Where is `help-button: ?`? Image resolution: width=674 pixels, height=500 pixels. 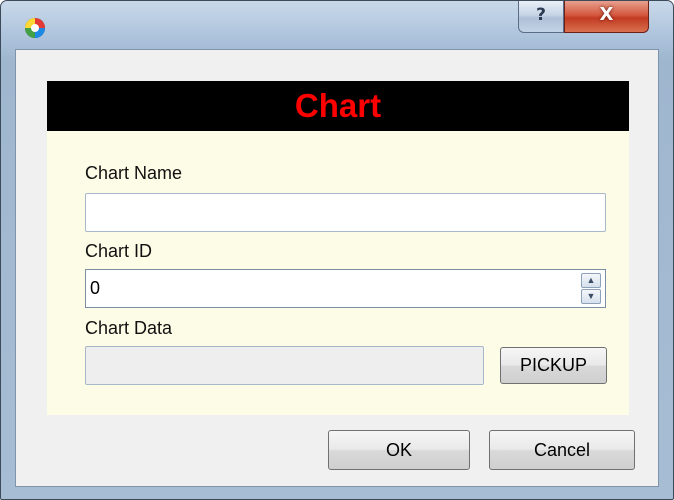
help-button: ? is located at coordinates (541, 17).